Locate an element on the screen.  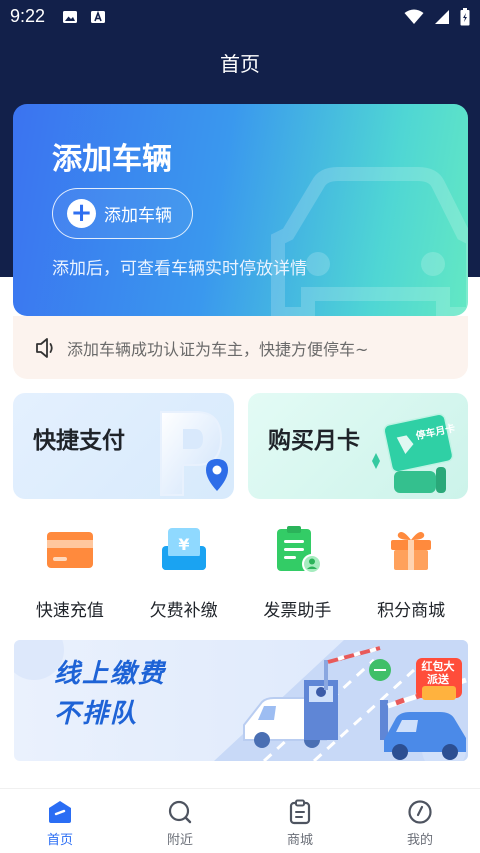
service-invoice-assistant: 发票助手 is located at coordinates (298, 572).